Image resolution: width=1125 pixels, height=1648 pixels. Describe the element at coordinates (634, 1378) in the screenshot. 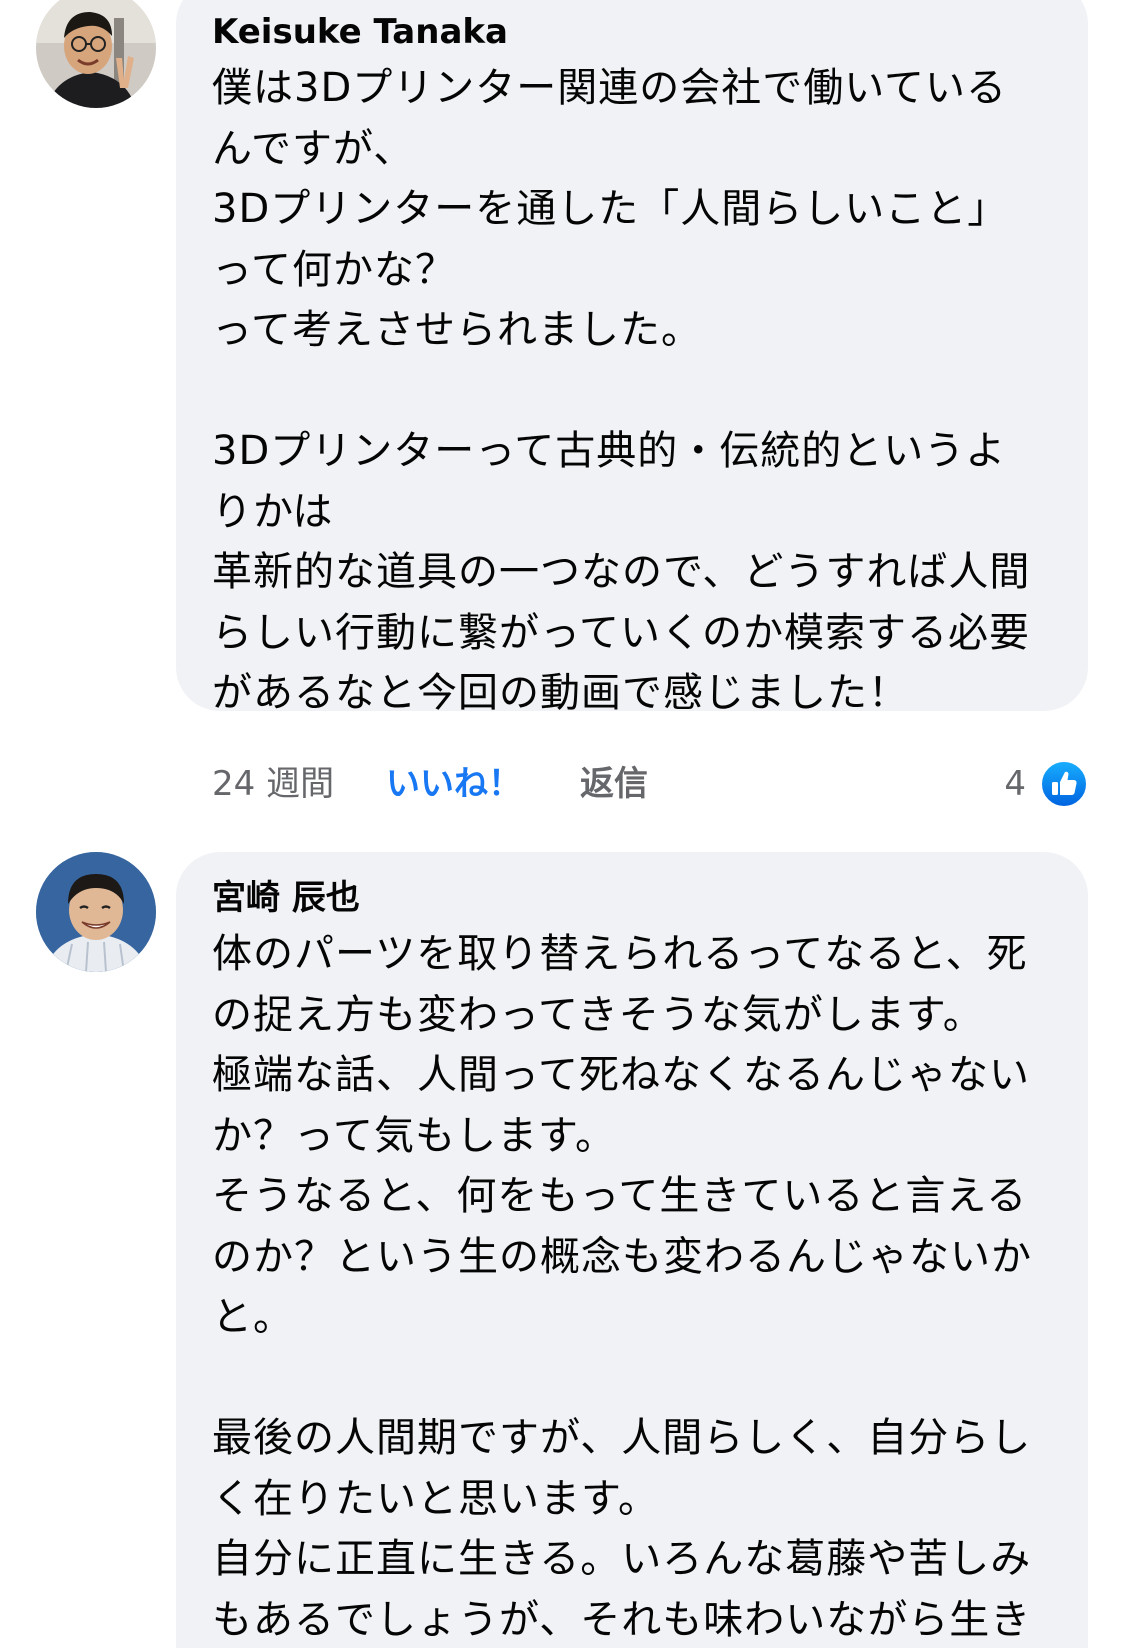

I see `comment-text-line` at that location.